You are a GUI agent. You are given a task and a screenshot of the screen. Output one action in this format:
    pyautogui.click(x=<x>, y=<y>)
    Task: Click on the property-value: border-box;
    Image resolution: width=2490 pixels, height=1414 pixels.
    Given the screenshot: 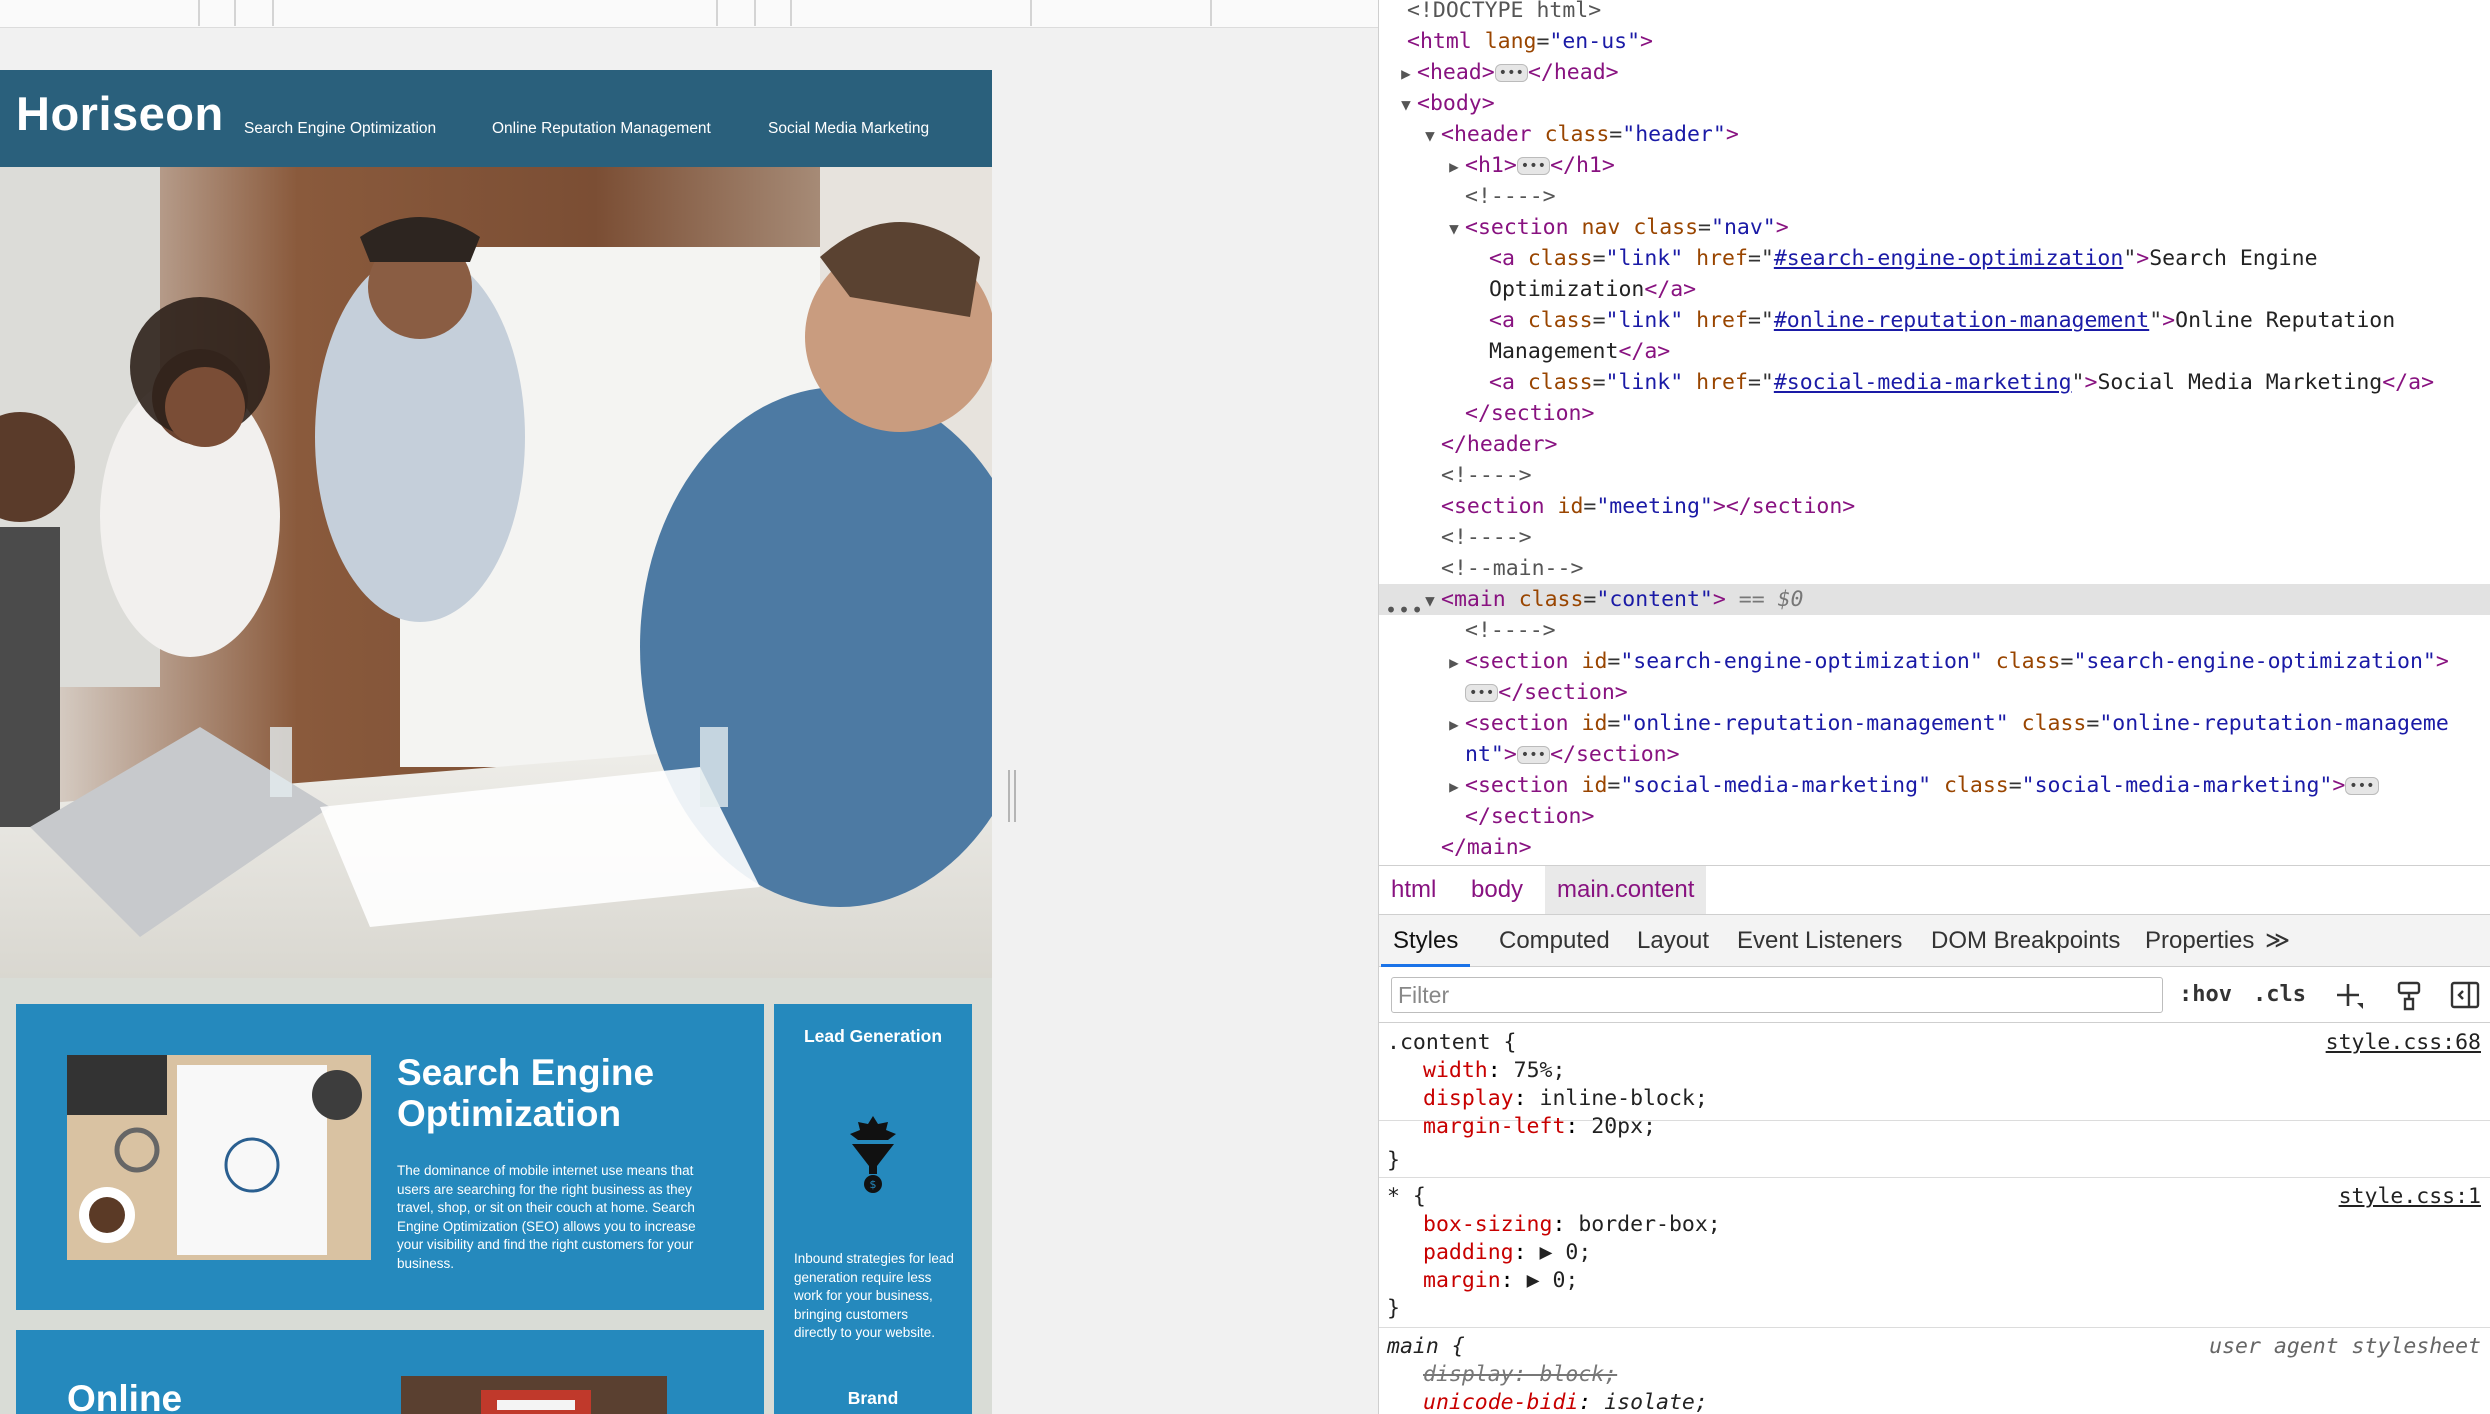 What is the action you would take?
    pyautogui.click(x=1649, y=1224)
    